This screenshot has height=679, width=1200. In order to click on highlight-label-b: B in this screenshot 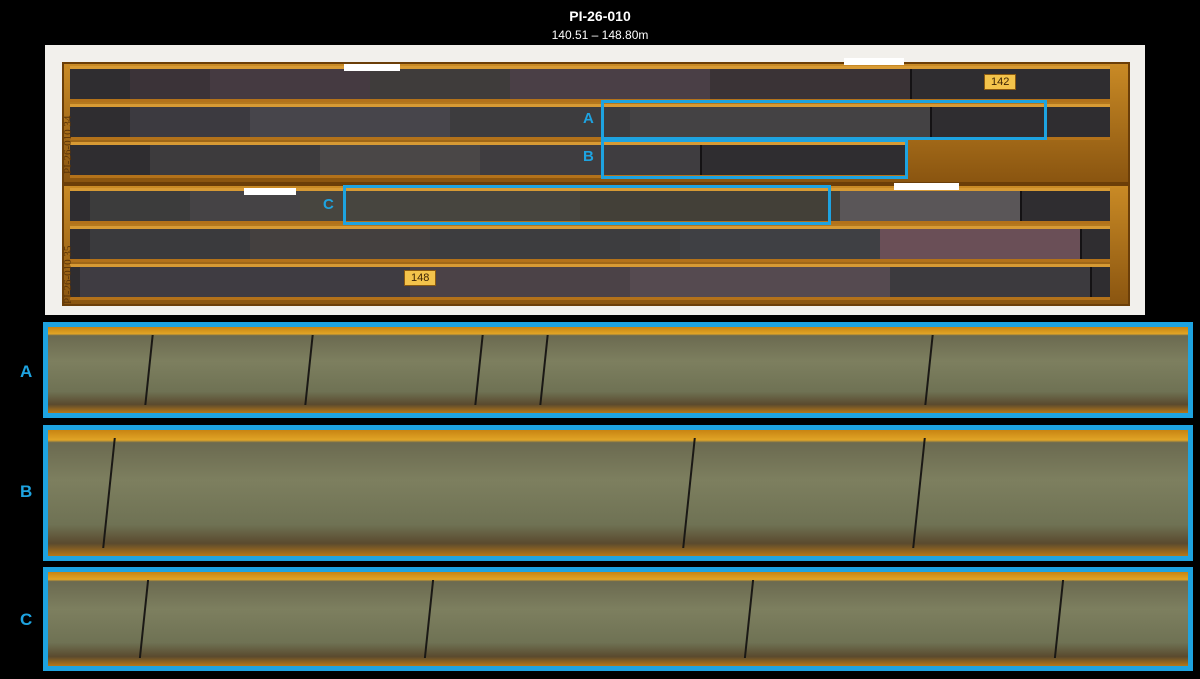, I will do `click(588, 156)`.